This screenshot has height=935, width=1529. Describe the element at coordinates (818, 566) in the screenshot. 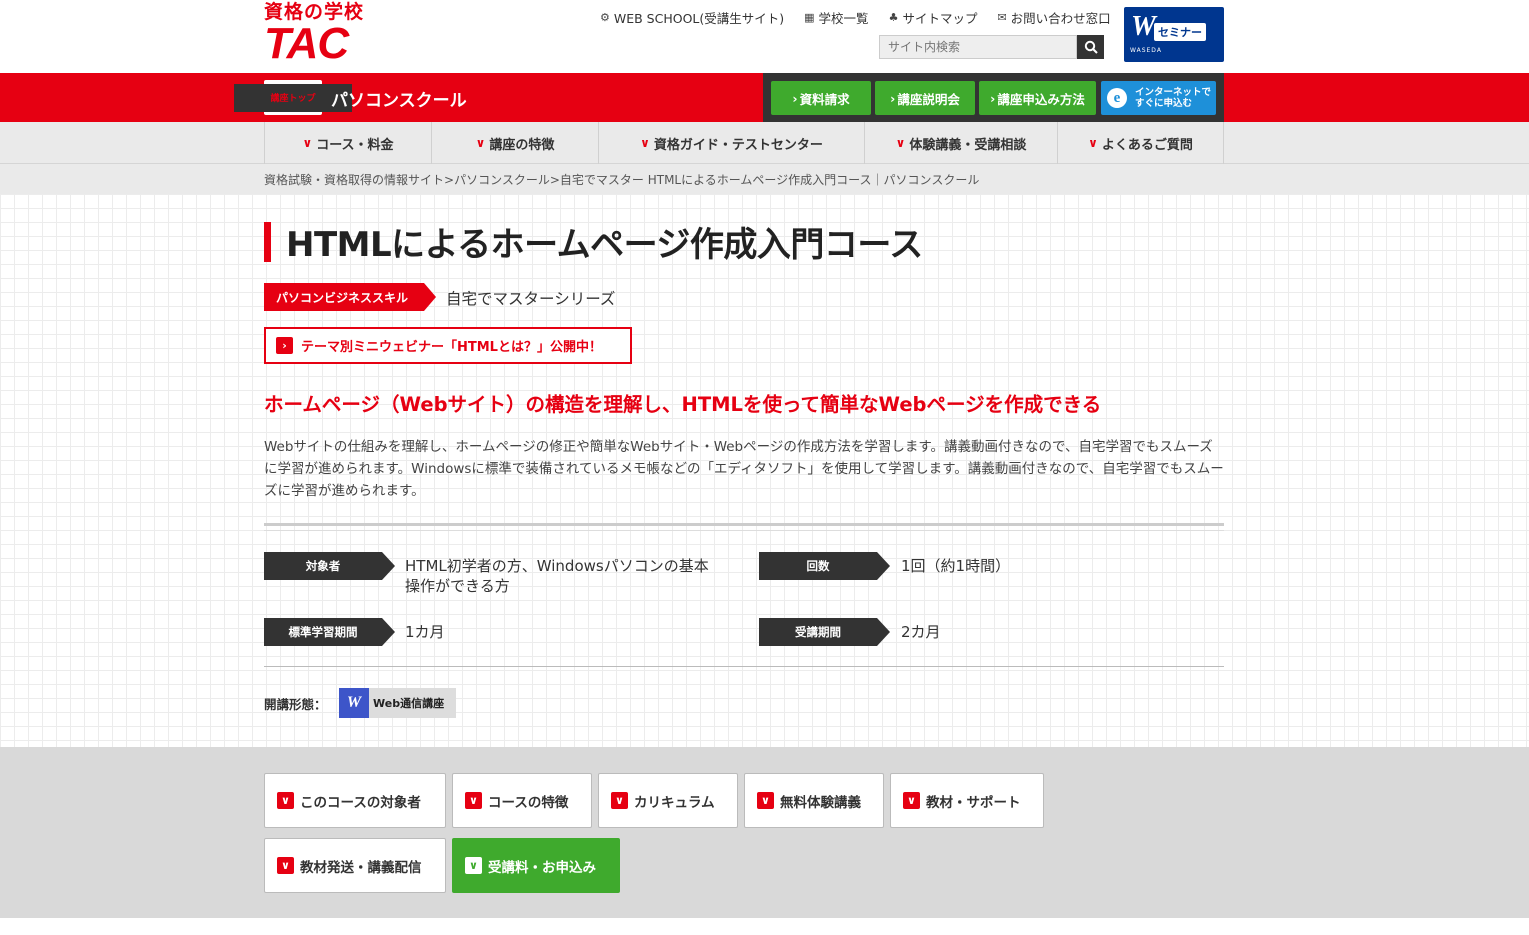

I see `info-label-sessions: 回数` at that location.